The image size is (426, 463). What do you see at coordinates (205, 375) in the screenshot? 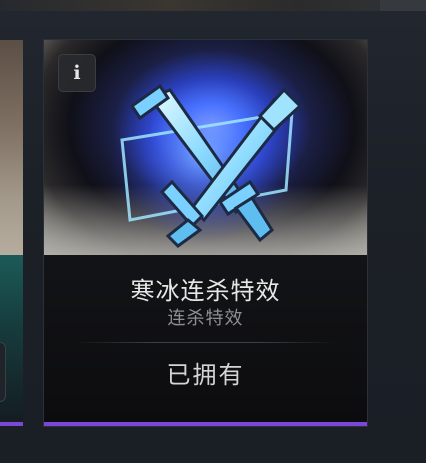
I see `owned-status: 已拥有` at bounding box center [205, 375].